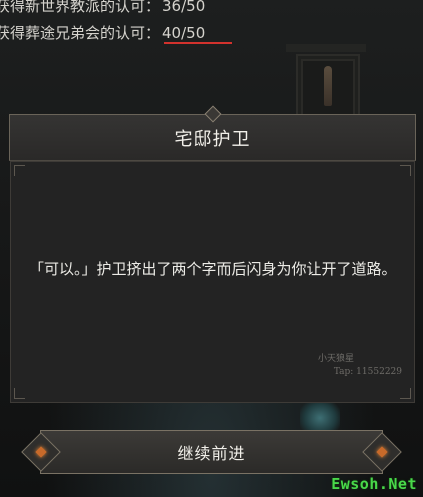 The width and height of the screenshot is (423, 497). What do you see at coordinates (367, 372) in the screenshot?
I see `tap-id-watermark: Tap: 11552229` at bounding box center [367, 372].